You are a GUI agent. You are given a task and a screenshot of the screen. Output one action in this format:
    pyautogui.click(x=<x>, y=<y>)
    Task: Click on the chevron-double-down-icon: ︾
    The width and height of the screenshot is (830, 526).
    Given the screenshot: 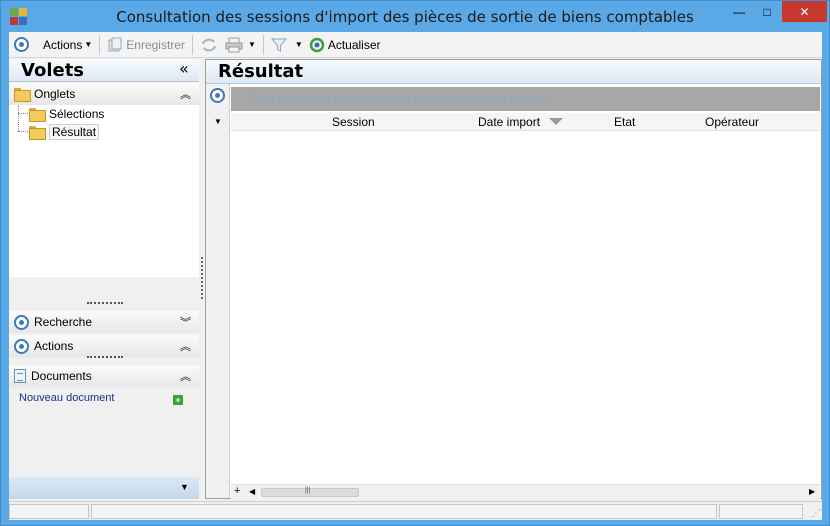 What is the action you would take?
    pyautogui.click(x=185, y=322)
    